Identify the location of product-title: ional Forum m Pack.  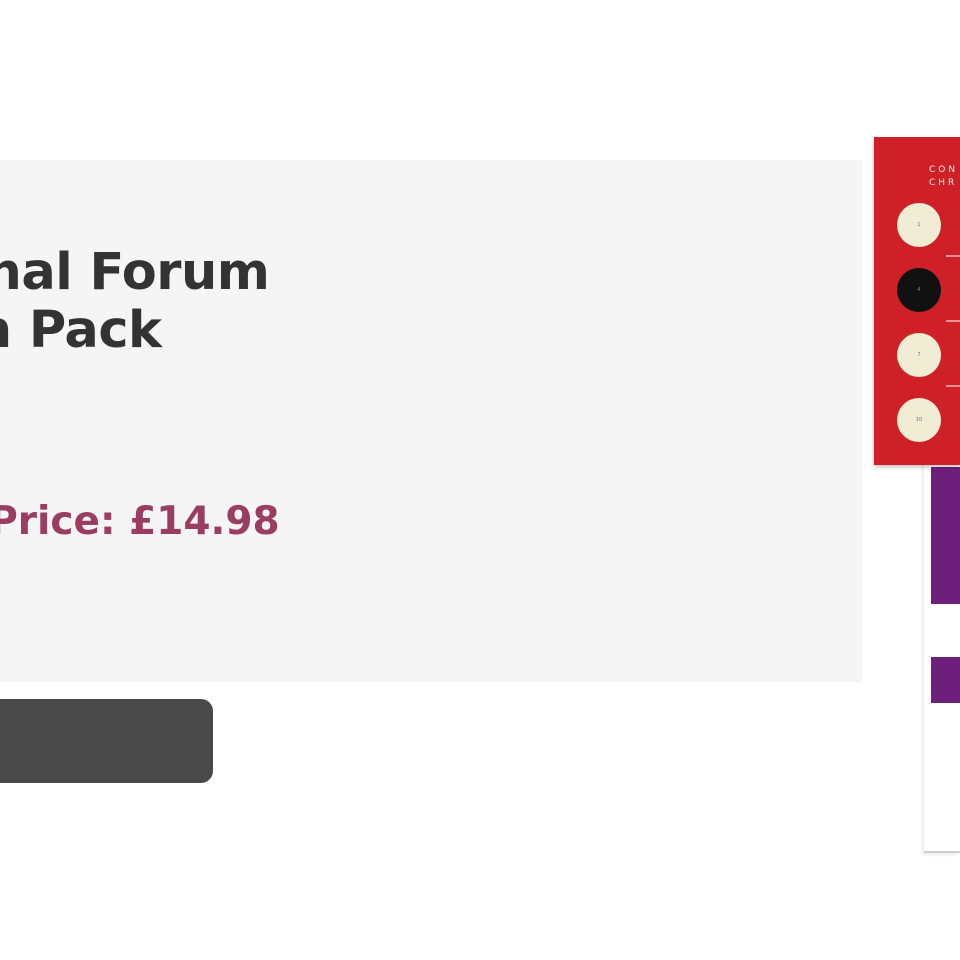
(135, 301).